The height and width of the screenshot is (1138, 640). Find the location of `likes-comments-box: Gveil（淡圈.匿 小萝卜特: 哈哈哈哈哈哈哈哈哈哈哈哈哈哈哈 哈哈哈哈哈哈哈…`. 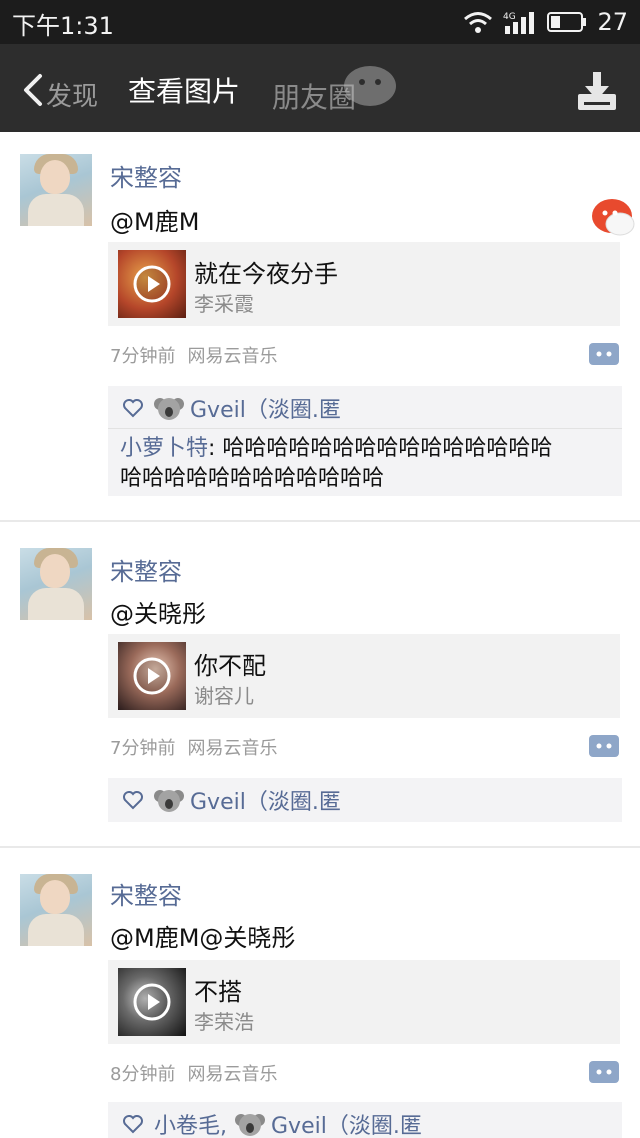

likes-comments-box: Gveil（淡圈.匿 小萝卜特: 哈哈哈哈哈哈哈哈哈哈哈哈哈哈哈 哈哈哈哈哈哈哈… is located at coordinates (365, 441).